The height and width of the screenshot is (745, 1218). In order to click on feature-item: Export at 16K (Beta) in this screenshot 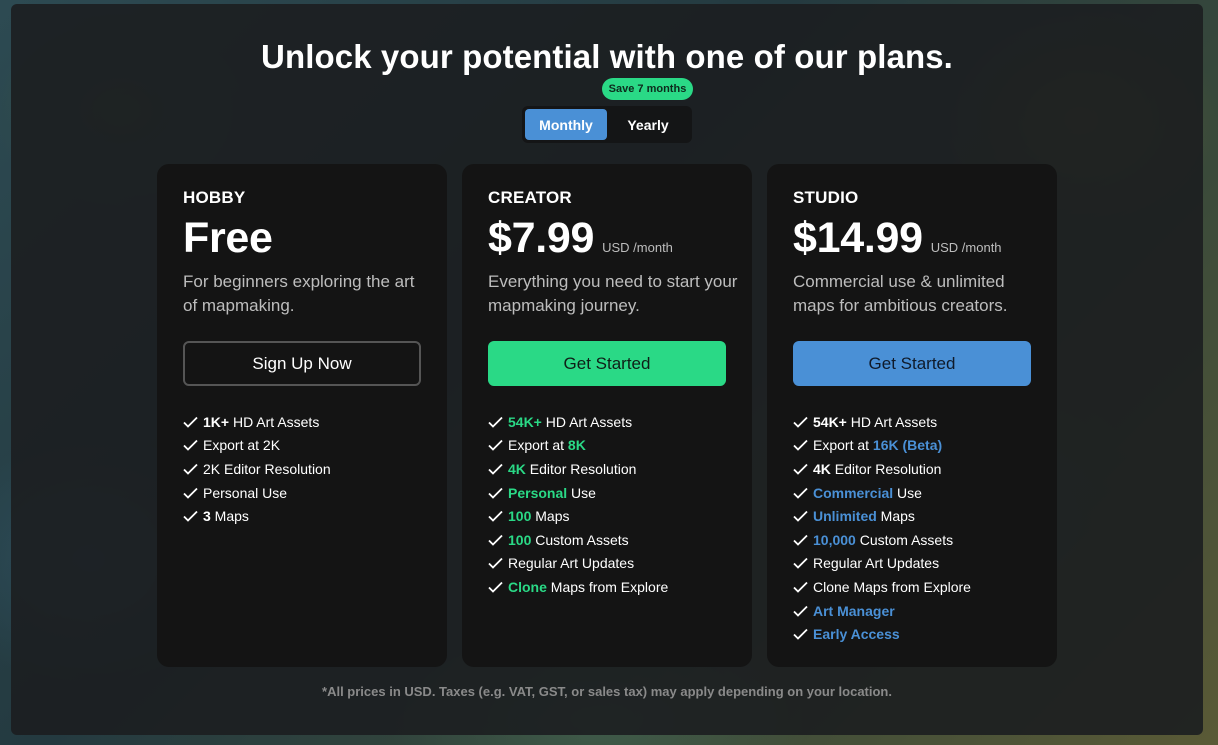, I will do `click(882, 446)`.